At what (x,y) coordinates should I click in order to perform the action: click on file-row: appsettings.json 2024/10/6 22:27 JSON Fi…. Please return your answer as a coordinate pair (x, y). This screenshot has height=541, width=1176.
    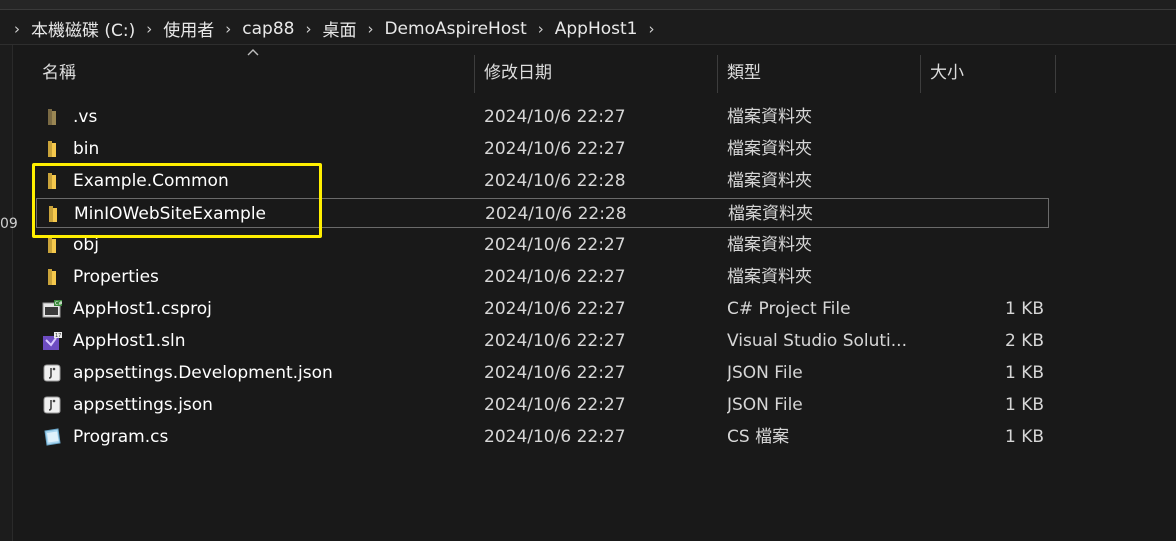
    Looking at the image, I should click on (542, 405).